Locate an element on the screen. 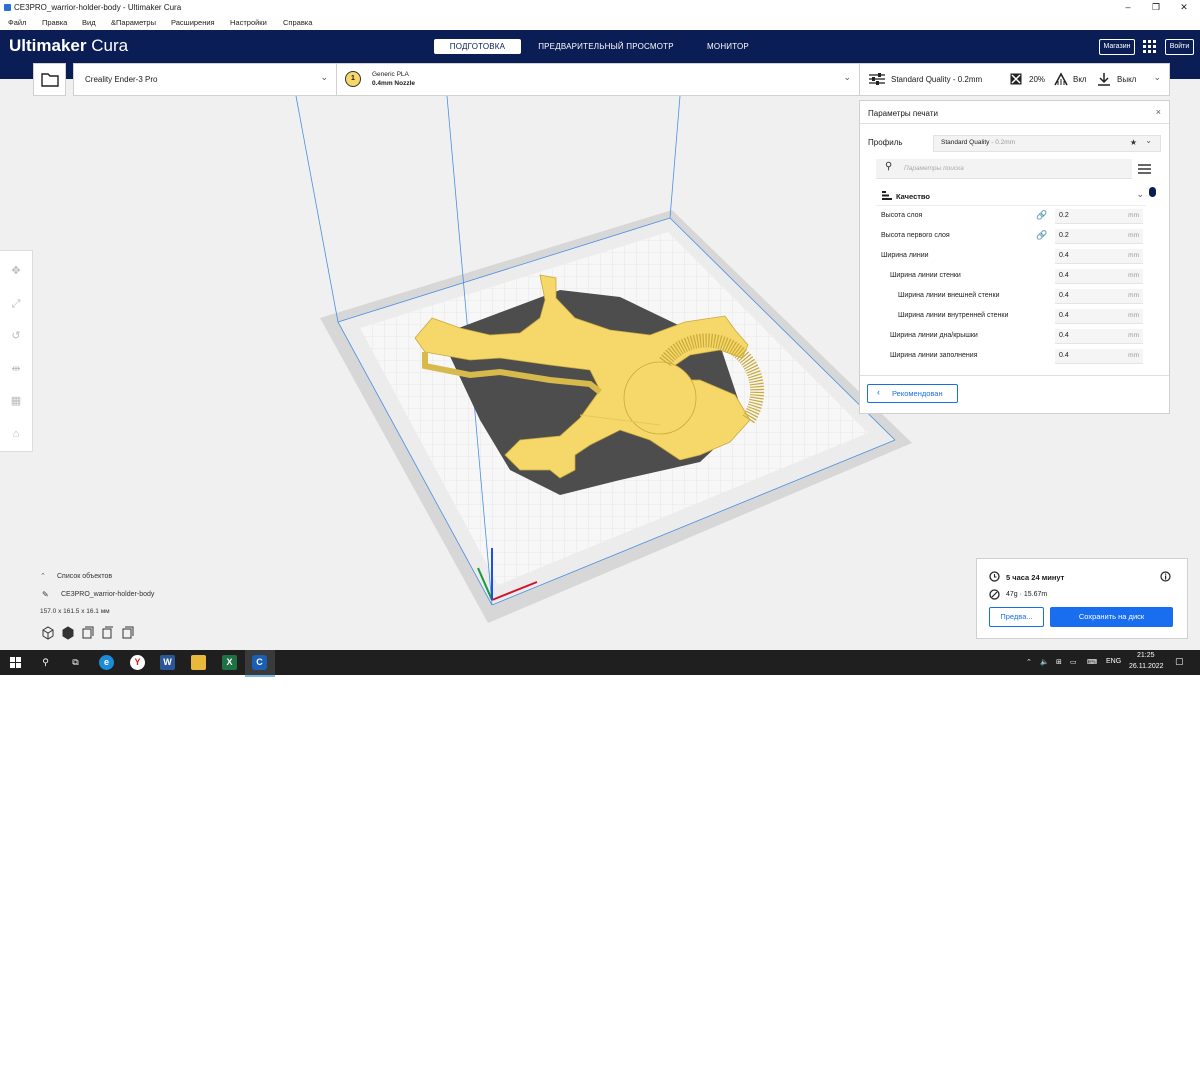  transform-toolbar: ✥ ⤢ ↺ ⇹ ▦ ⌂ is located at coordinates (16, 351).